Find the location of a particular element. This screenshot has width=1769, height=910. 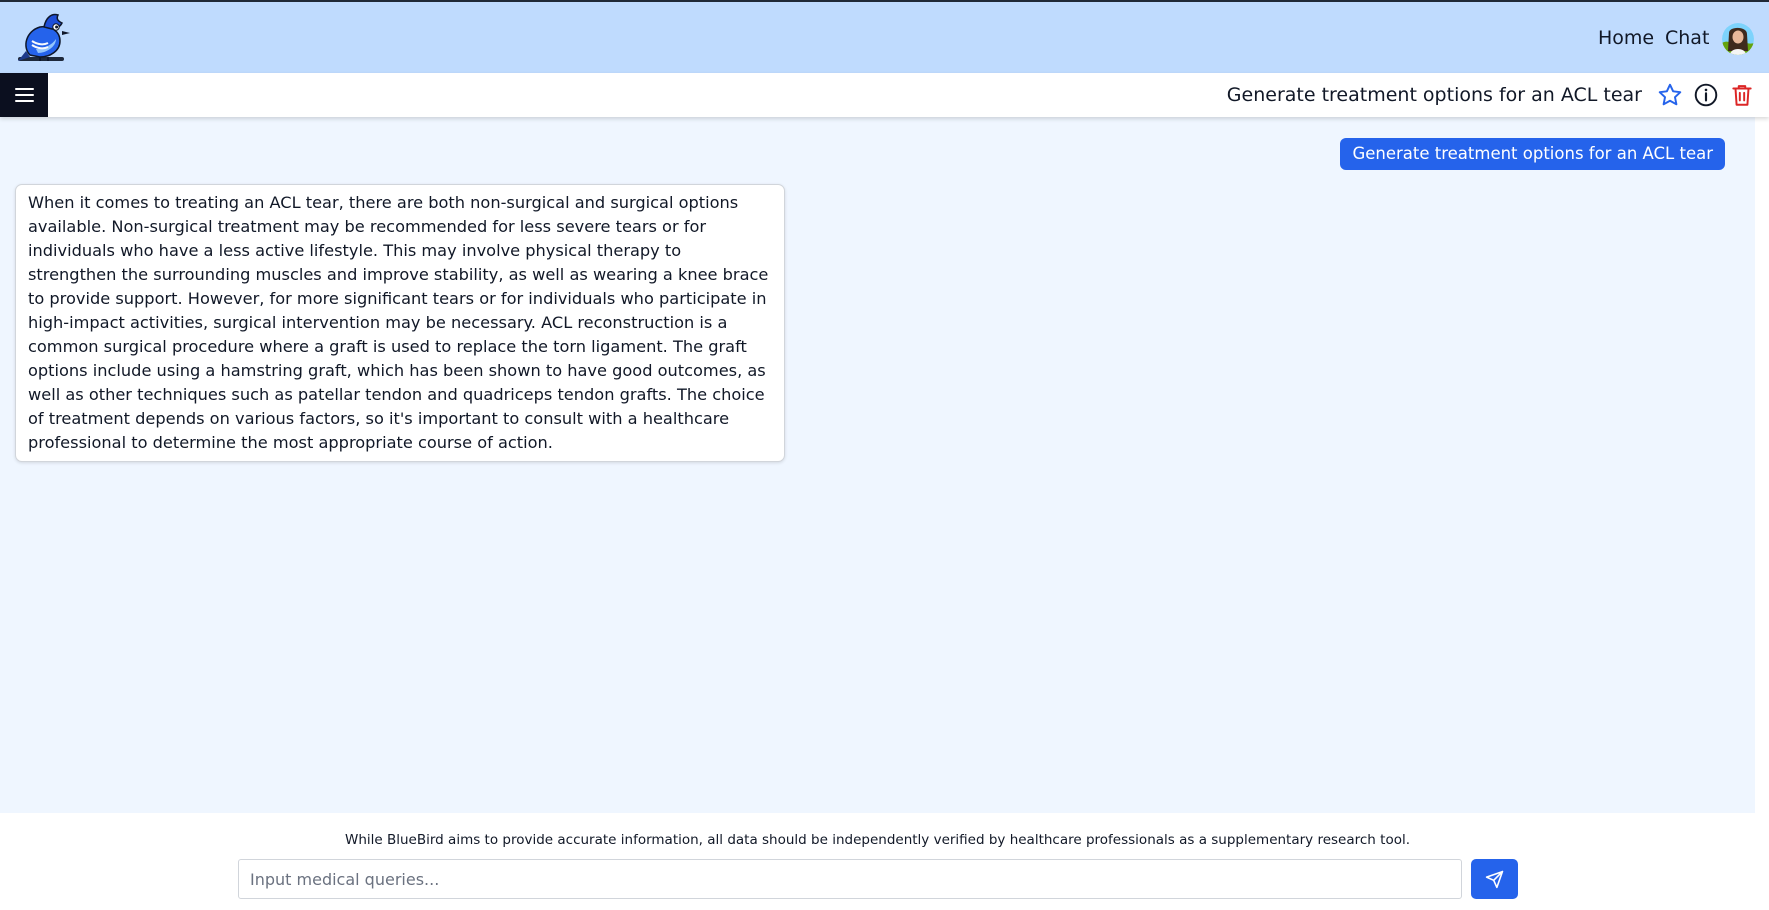

send-icon is located at coordinates (1494, 879).